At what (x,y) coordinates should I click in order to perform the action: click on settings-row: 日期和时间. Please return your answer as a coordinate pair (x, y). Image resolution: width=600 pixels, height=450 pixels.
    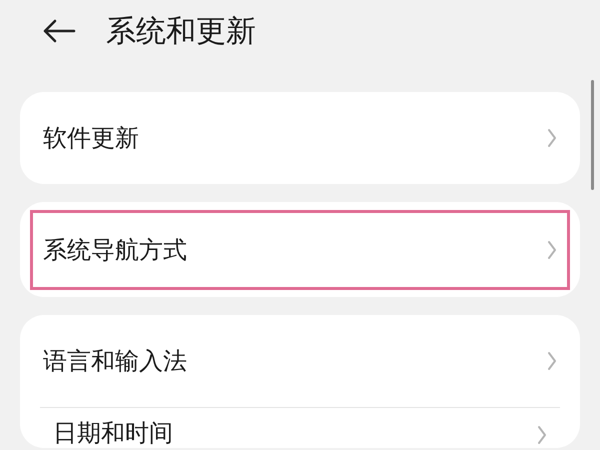
    Looking at the image, I should click on (300, 428).